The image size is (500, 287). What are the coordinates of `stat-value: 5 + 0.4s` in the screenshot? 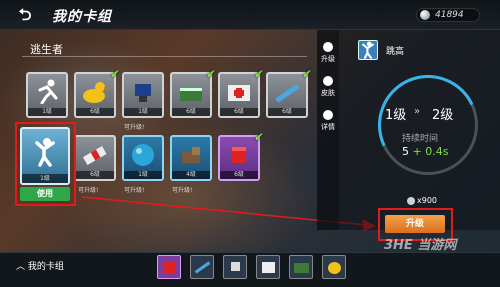 It's located at (425, 151).